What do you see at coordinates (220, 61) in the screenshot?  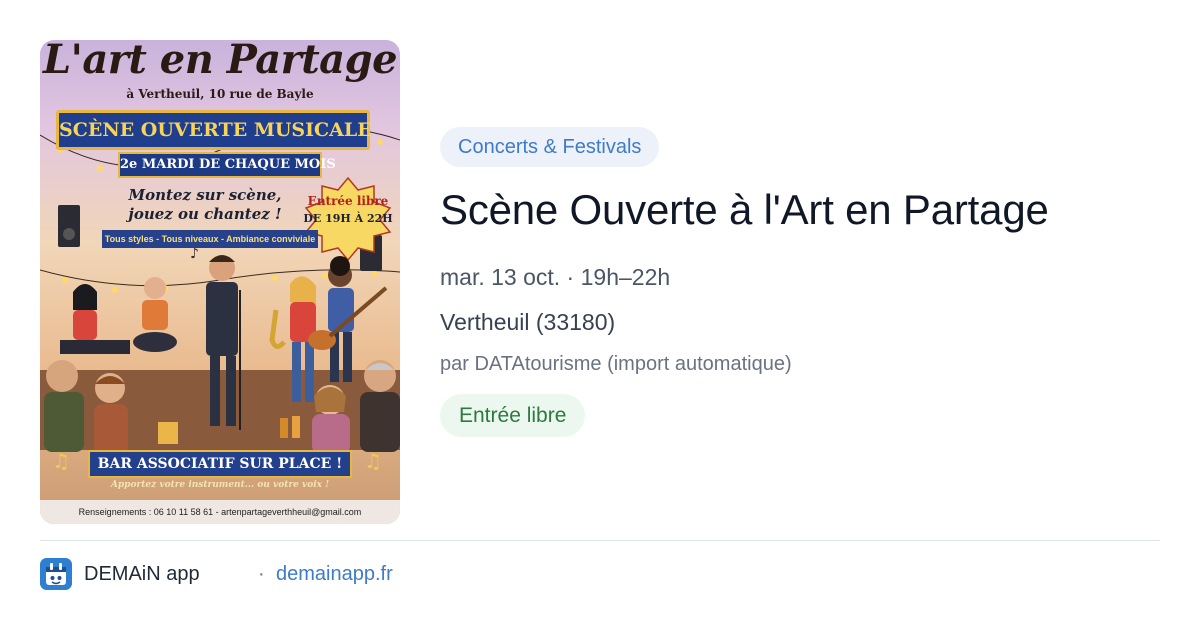 I see `poster-title: L'art en Partage` at bounding box center [220, 61].